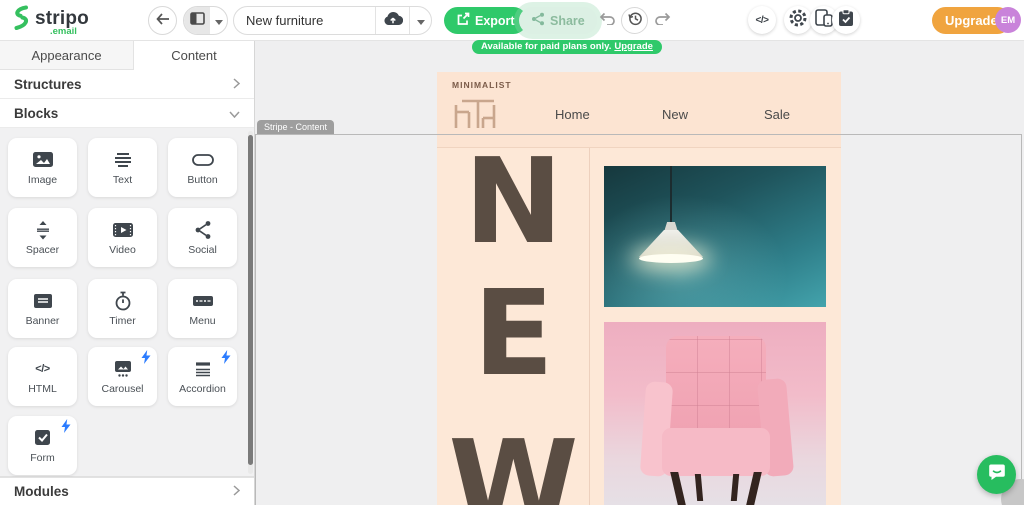  Describe the element at coordinates (43, 230) in the screenshot. I see `spacer-icon` at that location.